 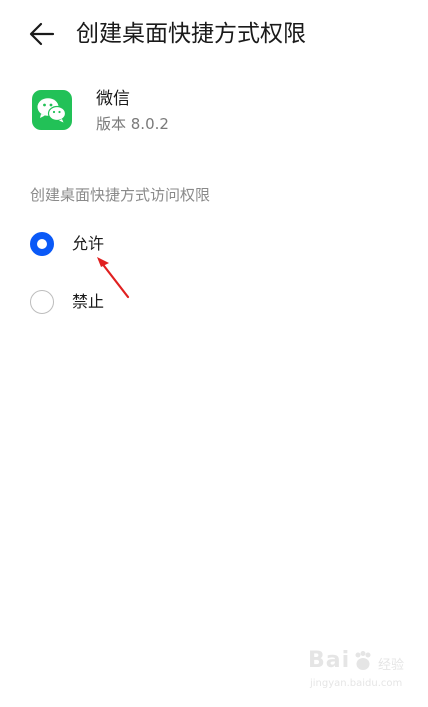 I want to click on app-bar: 创建桌面快捷方式权限, so click(x=214, y=35).